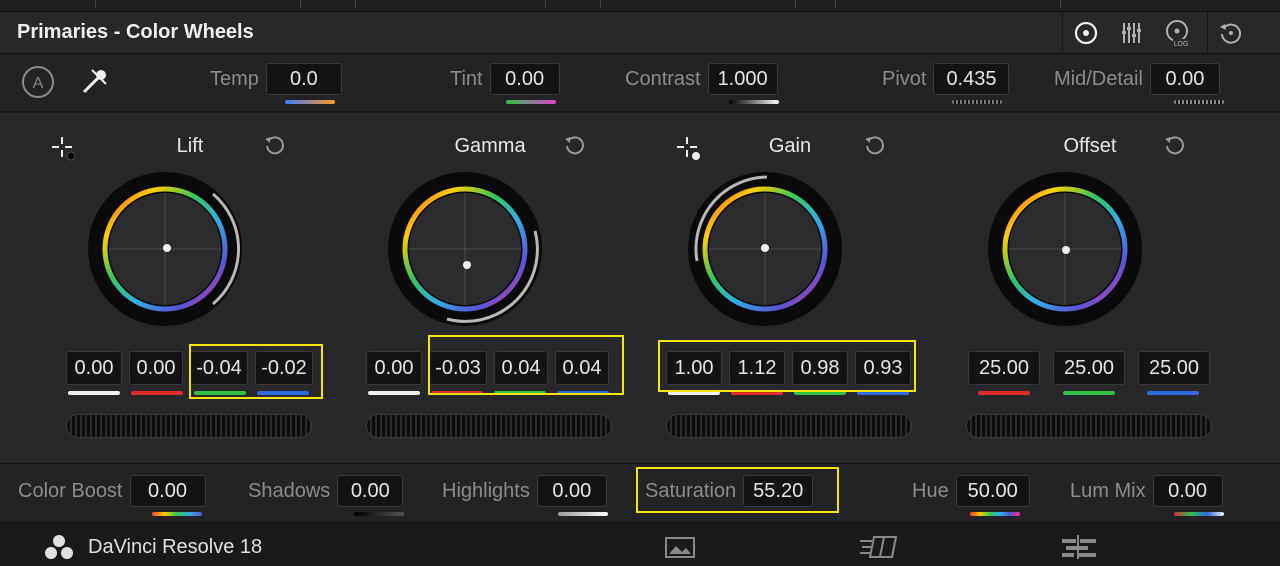 The height and width of the screenshot is (566, 1280). Describe the element at coordinates (490, 146) in the screenshot. I see `gamma-label: Gamma` at that location.